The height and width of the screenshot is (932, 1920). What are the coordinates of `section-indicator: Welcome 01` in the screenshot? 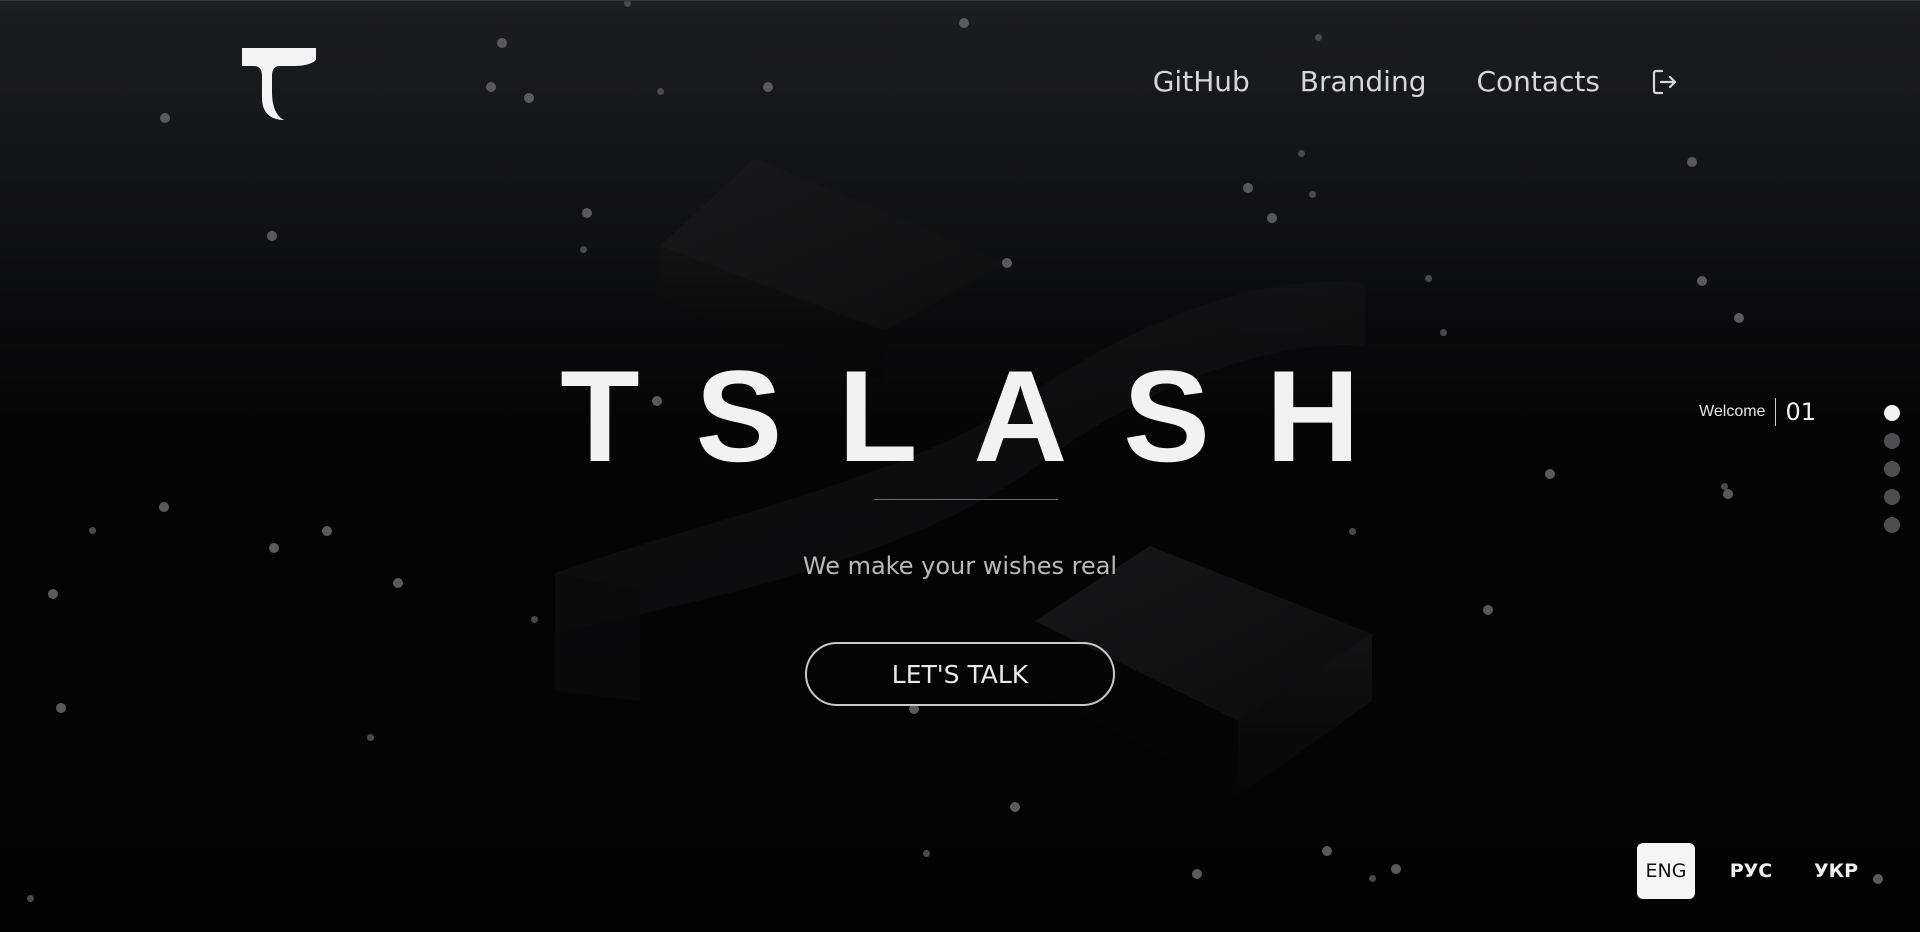 It's located at (1757, 412).